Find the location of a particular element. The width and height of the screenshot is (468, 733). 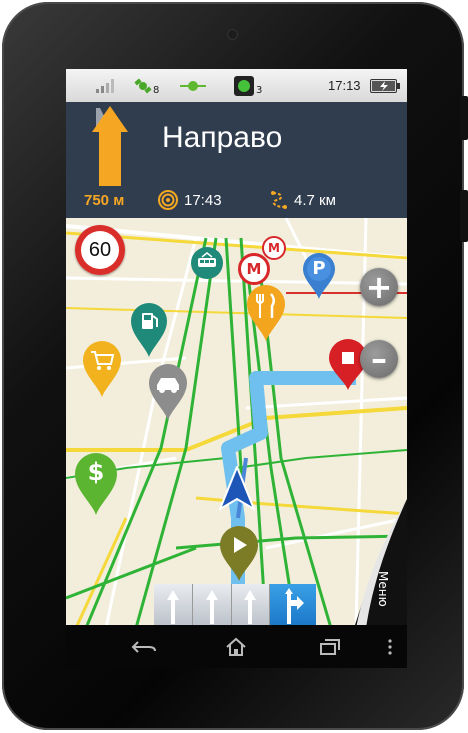

power-button is located at coordinates (464, 216).